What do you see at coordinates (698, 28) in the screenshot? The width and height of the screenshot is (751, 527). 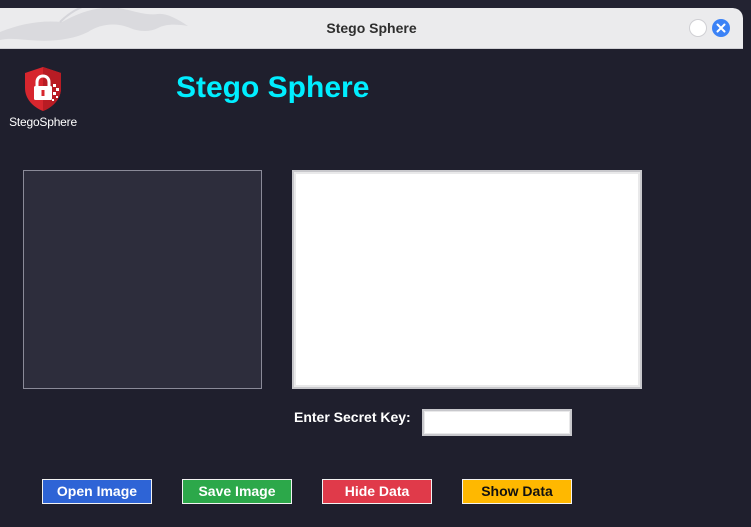 I see `minimize-button` at bounding box center [698, 28].